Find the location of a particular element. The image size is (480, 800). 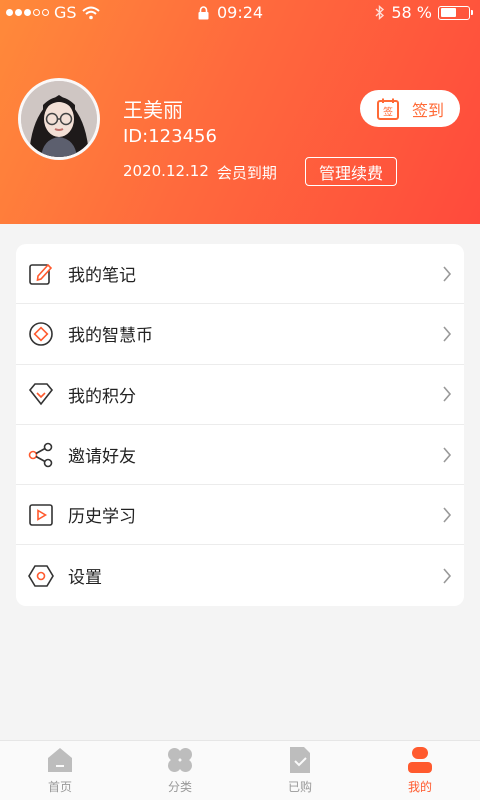

menu-item-invite-friends: 邀请好友 is located at coordinates (240, 455).